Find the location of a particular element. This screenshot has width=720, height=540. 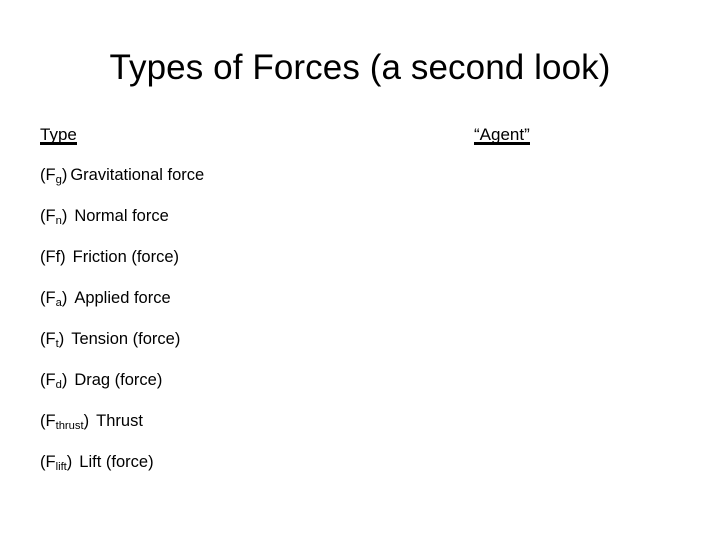

force-name: Tension (force) is located at coordinates (126, 339).